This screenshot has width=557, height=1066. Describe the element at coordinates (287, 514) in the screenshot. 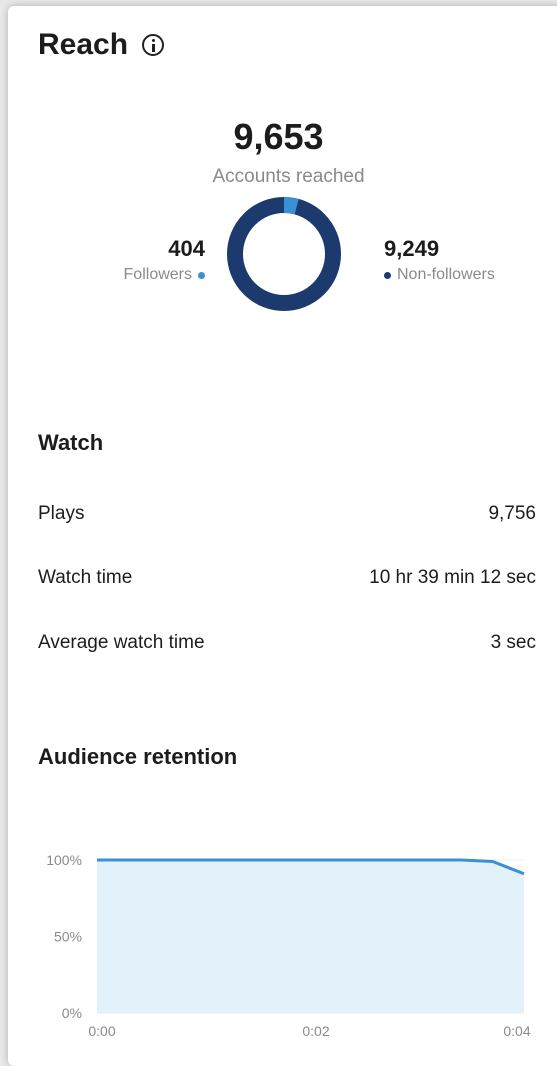

I see `metric-row-plays: Plays 9,756` at that location.